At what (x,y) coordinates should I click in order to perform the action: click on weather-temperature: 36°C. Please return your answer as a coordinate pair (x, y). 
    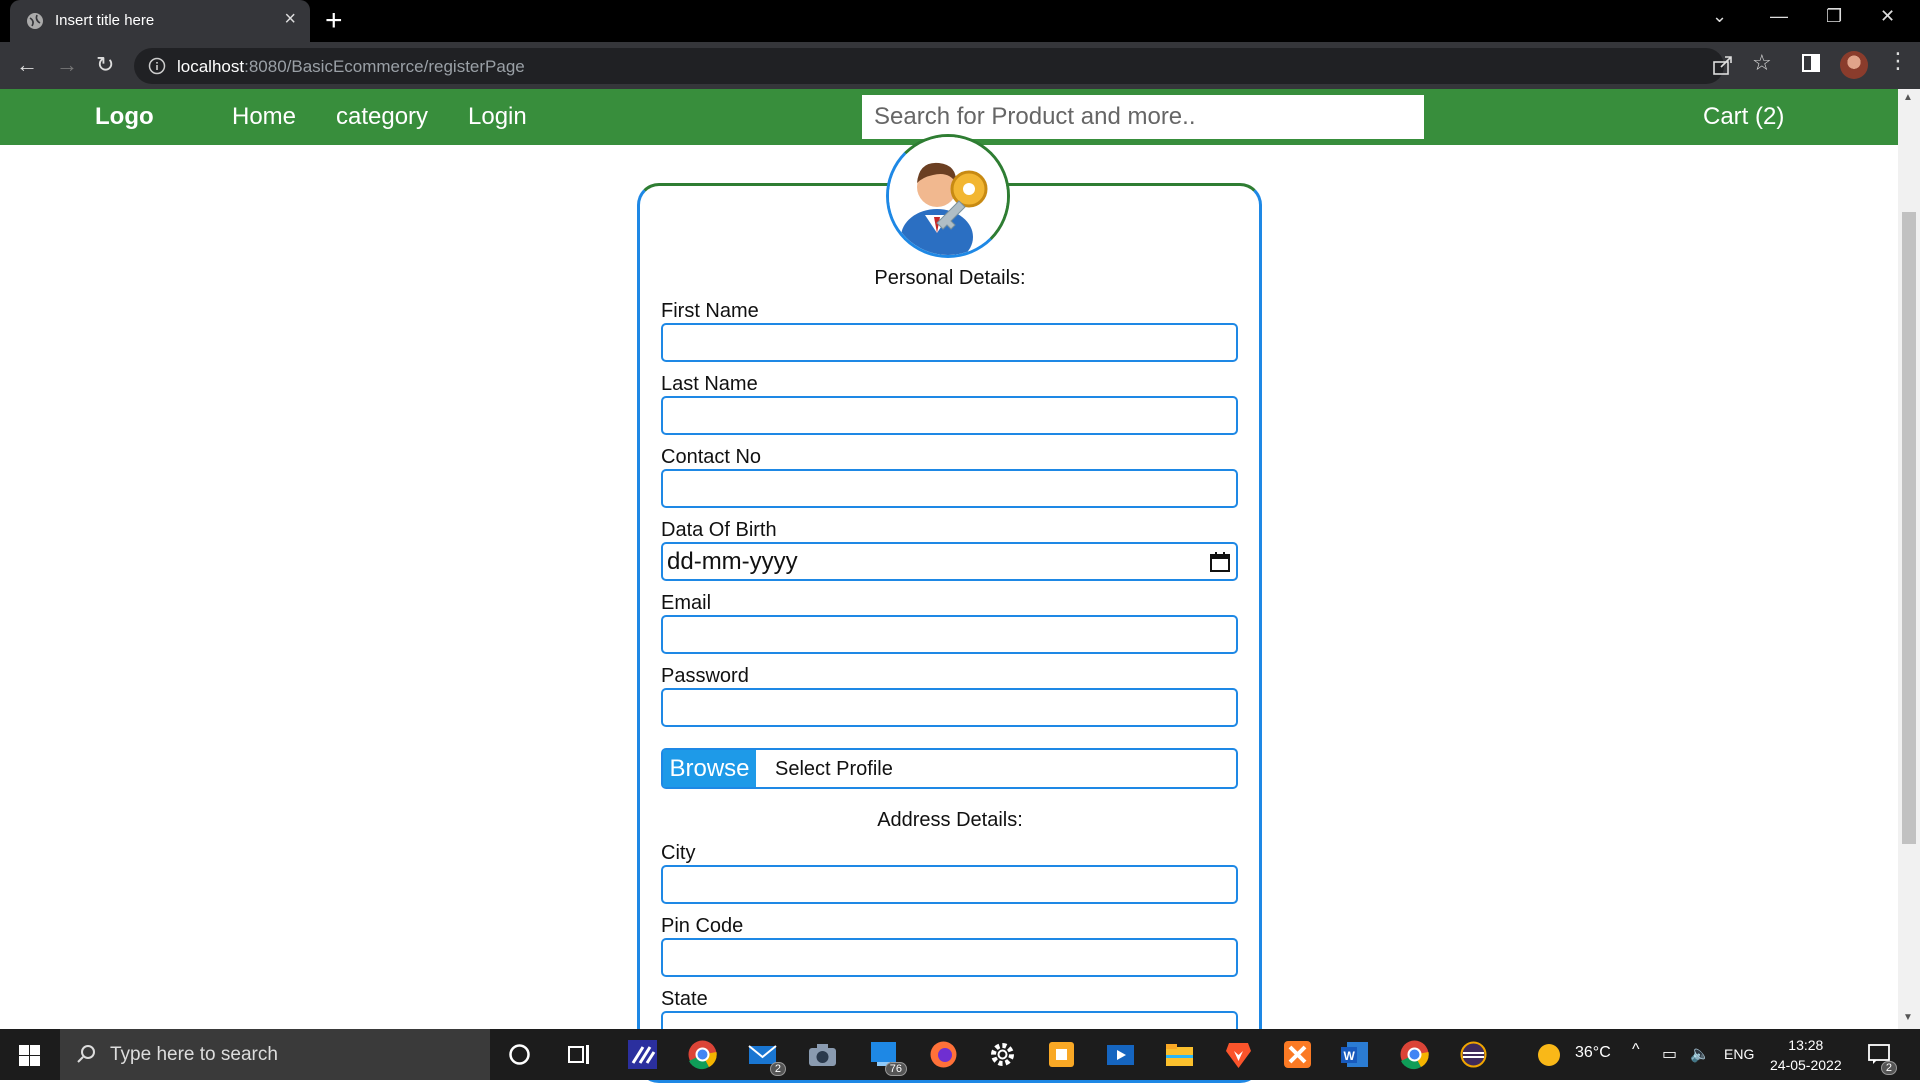
    Looking at the image, I should click on (1593, 1053).